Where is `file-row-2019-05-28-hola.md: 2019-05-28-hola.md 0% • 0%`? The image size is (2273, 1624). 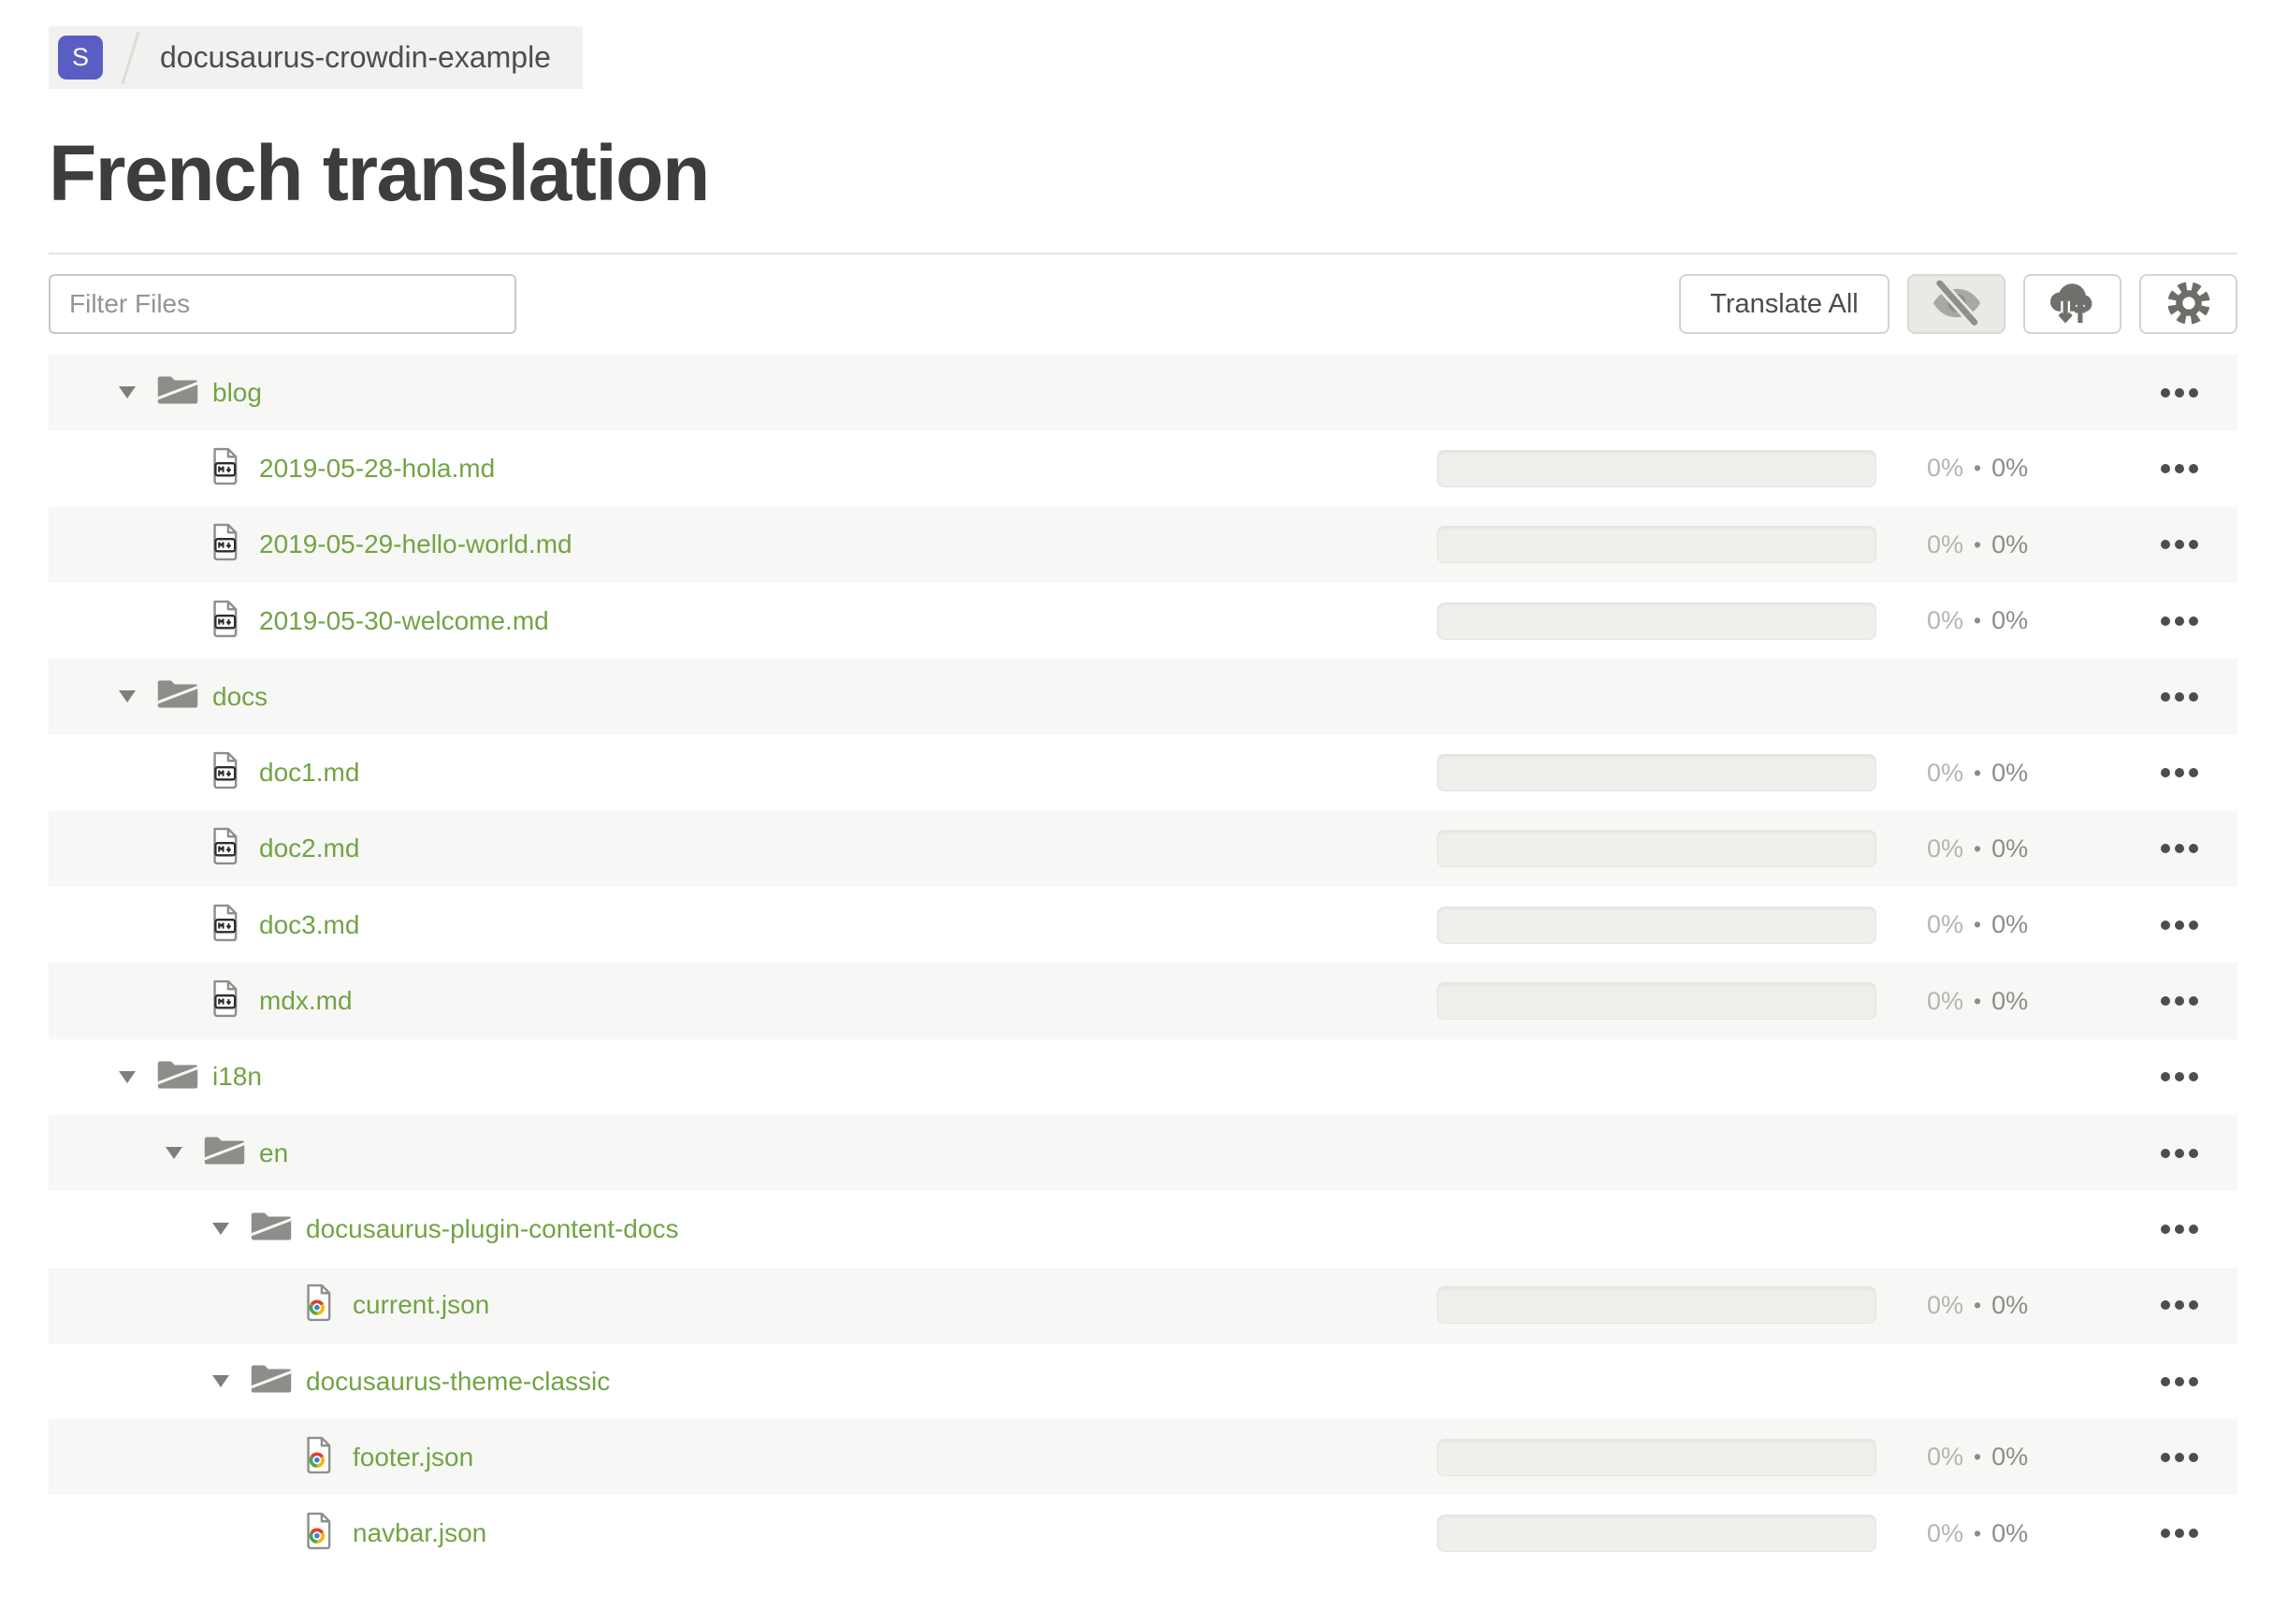 file-row-2019-05-28-hola.md: 2019-05-28-hola.md 0% • 0% is located at coordinates (1143, 468).